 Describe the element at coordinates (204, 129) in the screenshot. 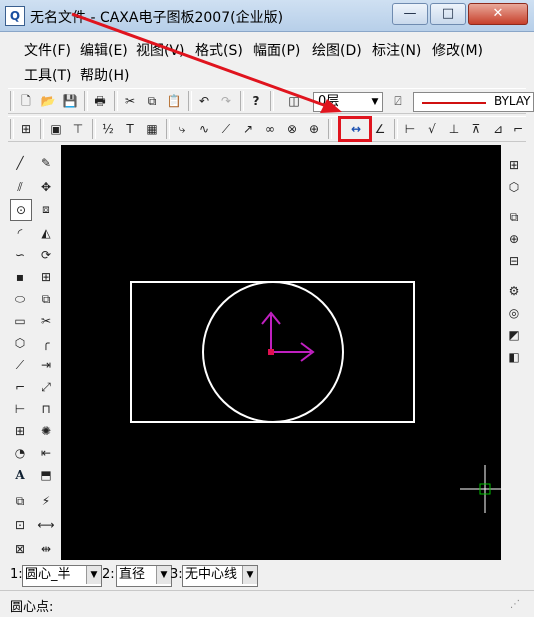

I see `wave-line-icon: ∿` at that location.